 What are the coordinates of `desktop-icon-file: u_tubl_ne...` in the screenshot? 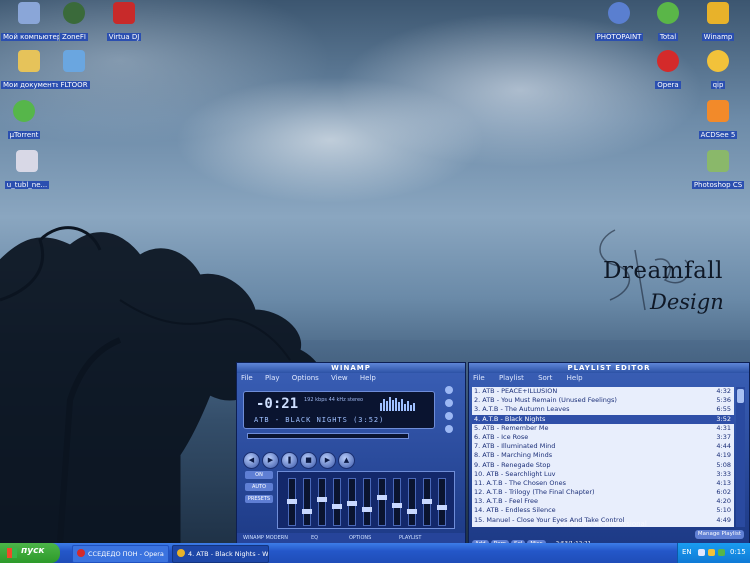 It's located at (27, 171).